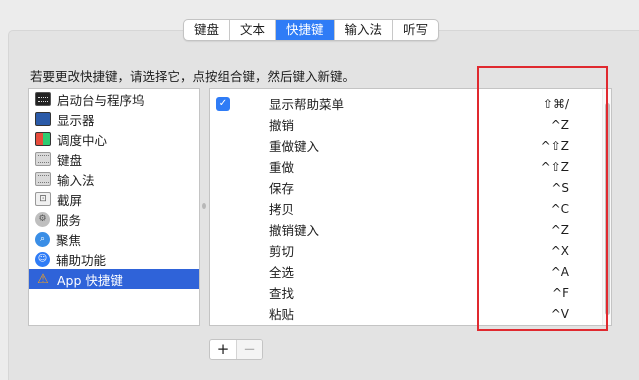 Image resolution: width=639 pixels, height=380 pixels. I want to click on shortcut-action: 拷贝, so click(282, 209).